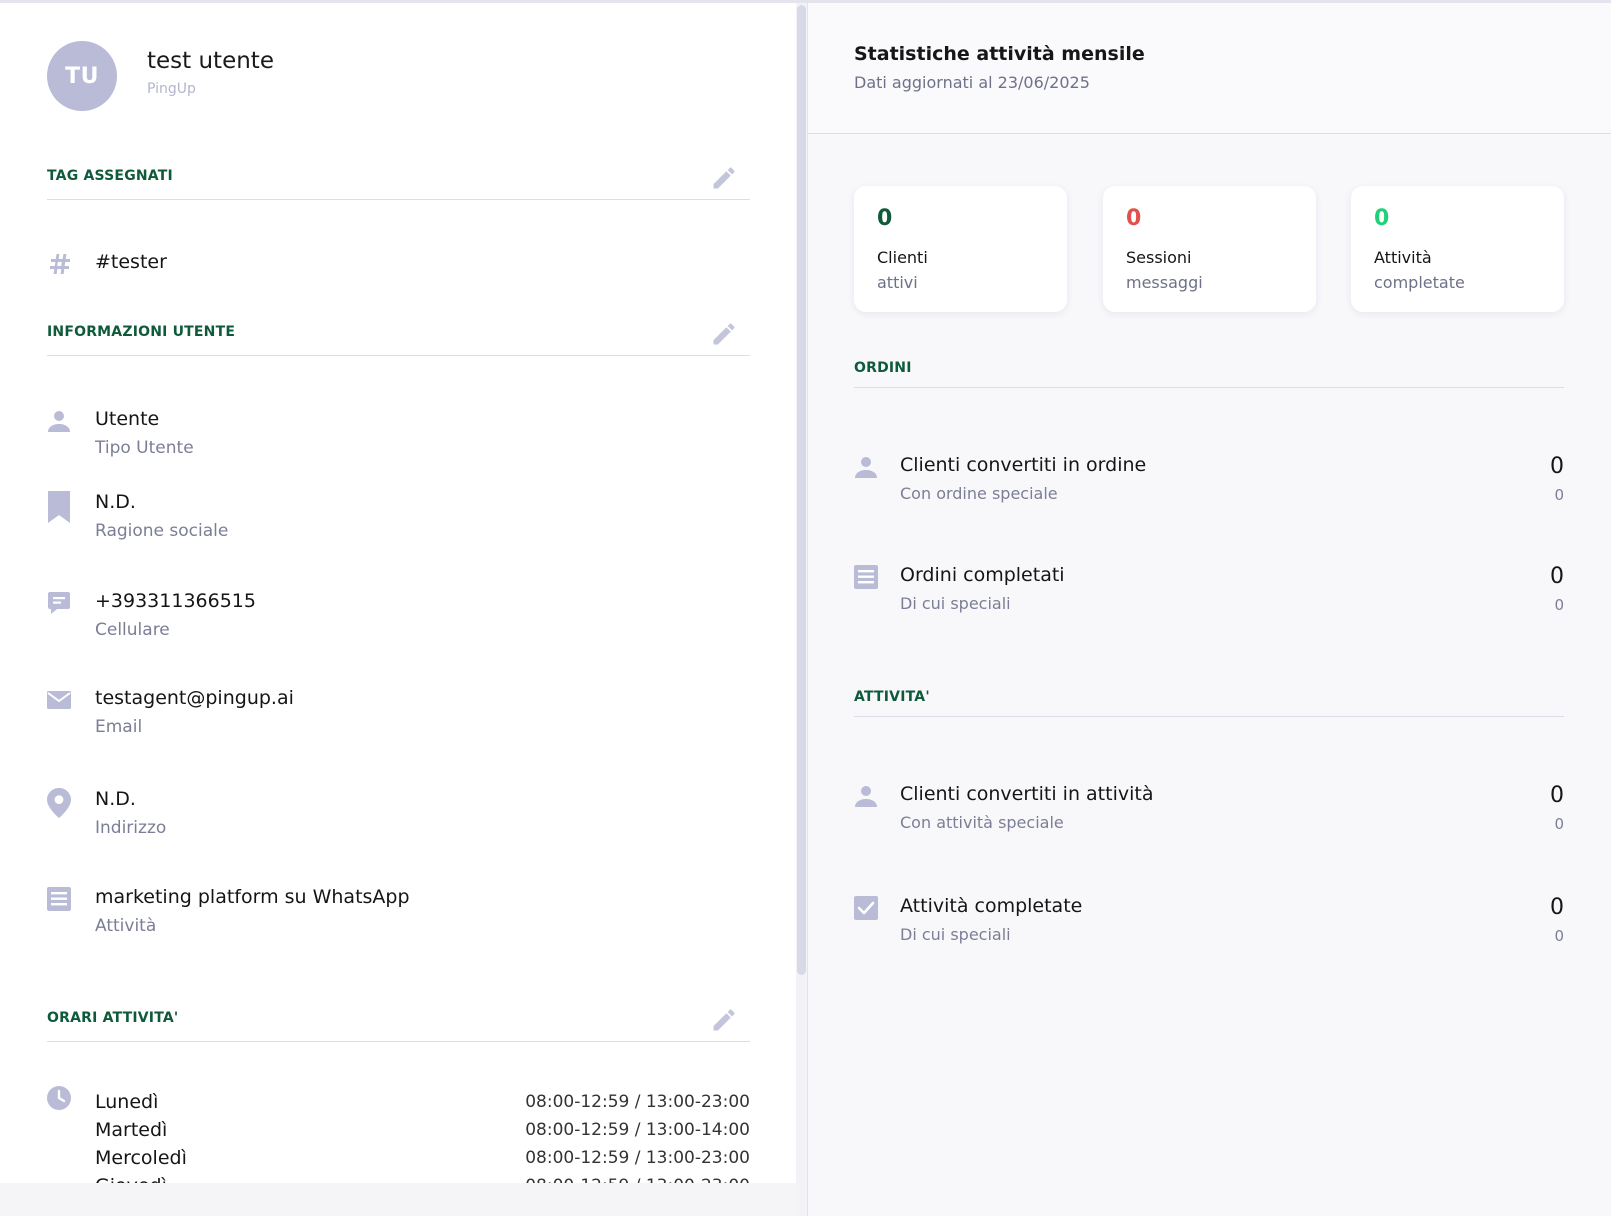 The width and height of the screenshot is (1611, 1216). Describe the element at coordinates (131, 262) in the screenshot. I see `tag-label: #tester` at that location.